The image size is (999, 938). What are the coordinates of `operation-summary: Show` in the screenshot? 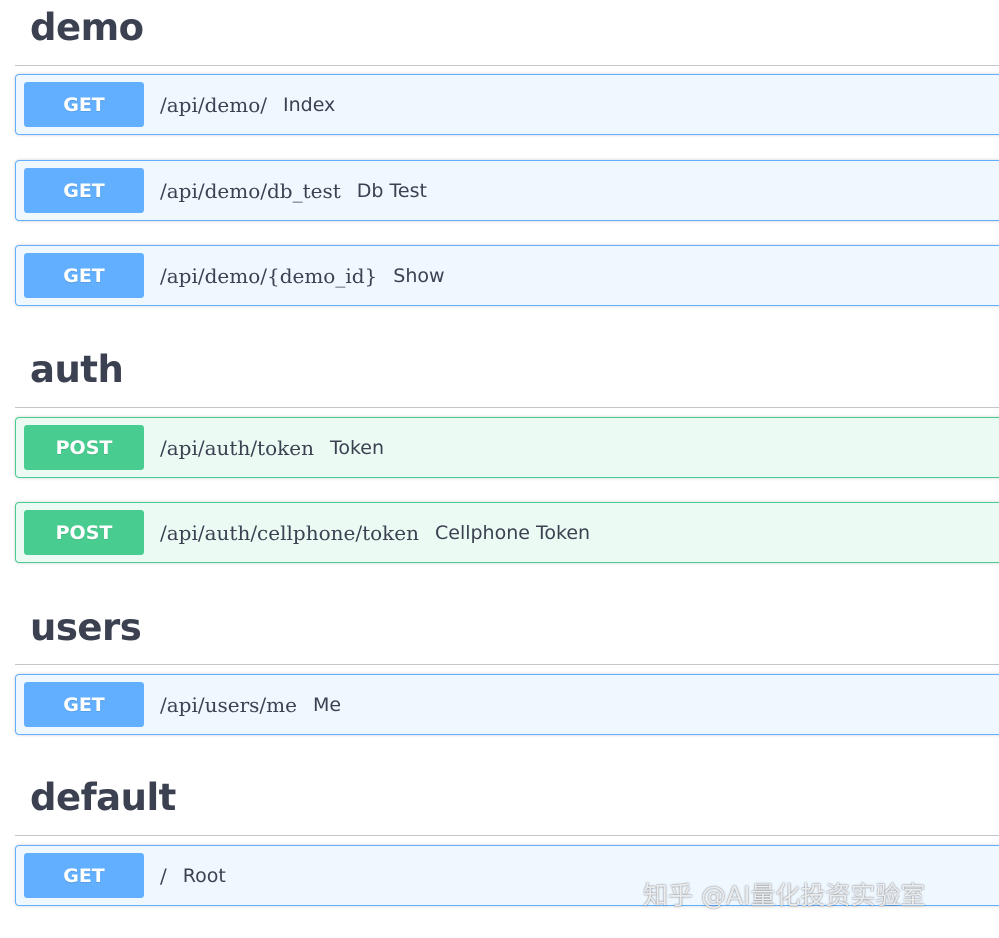 It's located at (419, 275).